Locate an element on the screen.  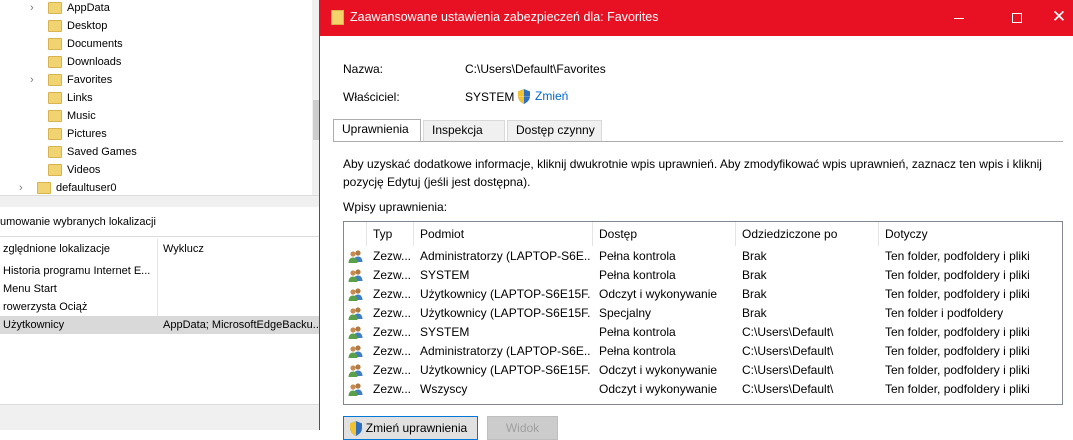
column-header-principal: Podmiot is located at coordinates (503, 234).